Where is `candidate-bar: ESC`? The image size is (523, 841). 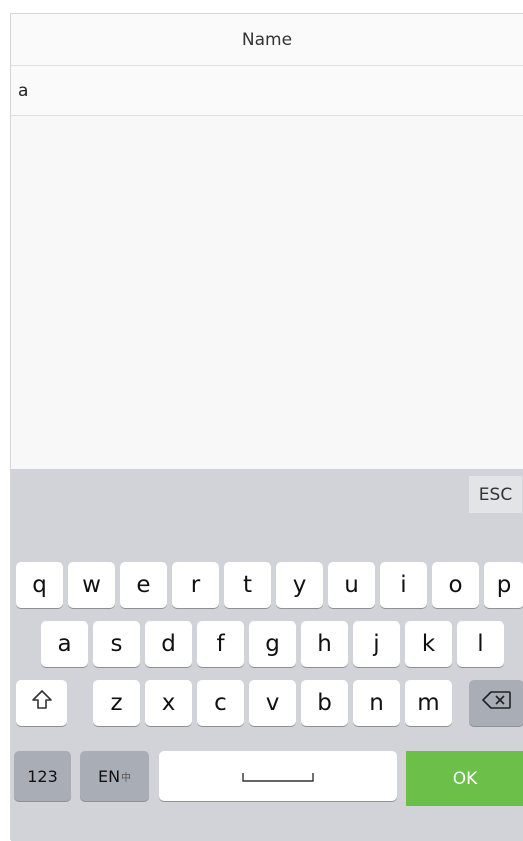
candidate-bar: ESC is located at coordinates (267, 494).